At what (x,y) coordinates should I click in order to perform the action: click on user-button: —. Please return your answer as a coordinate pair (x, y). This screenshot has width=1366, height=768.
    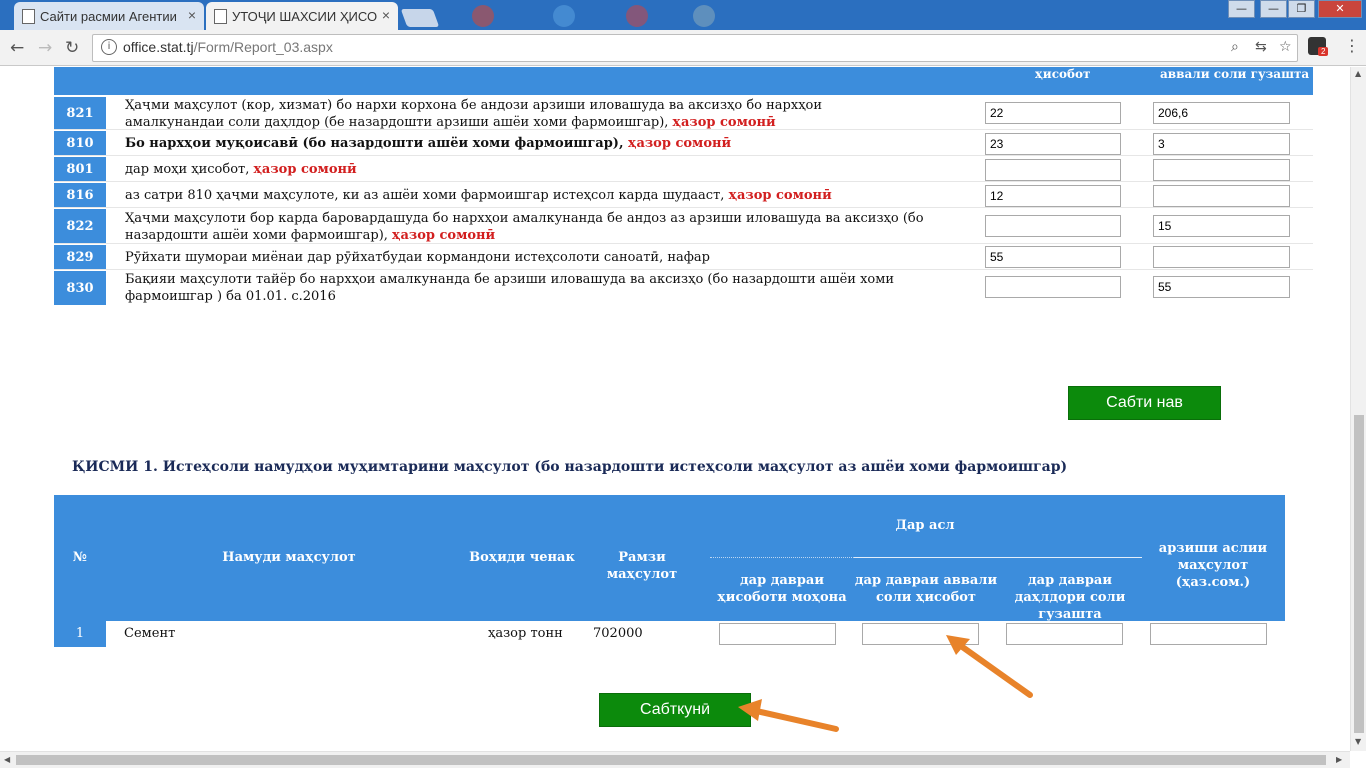
    Looking at the image, I should click on (1241, 9).